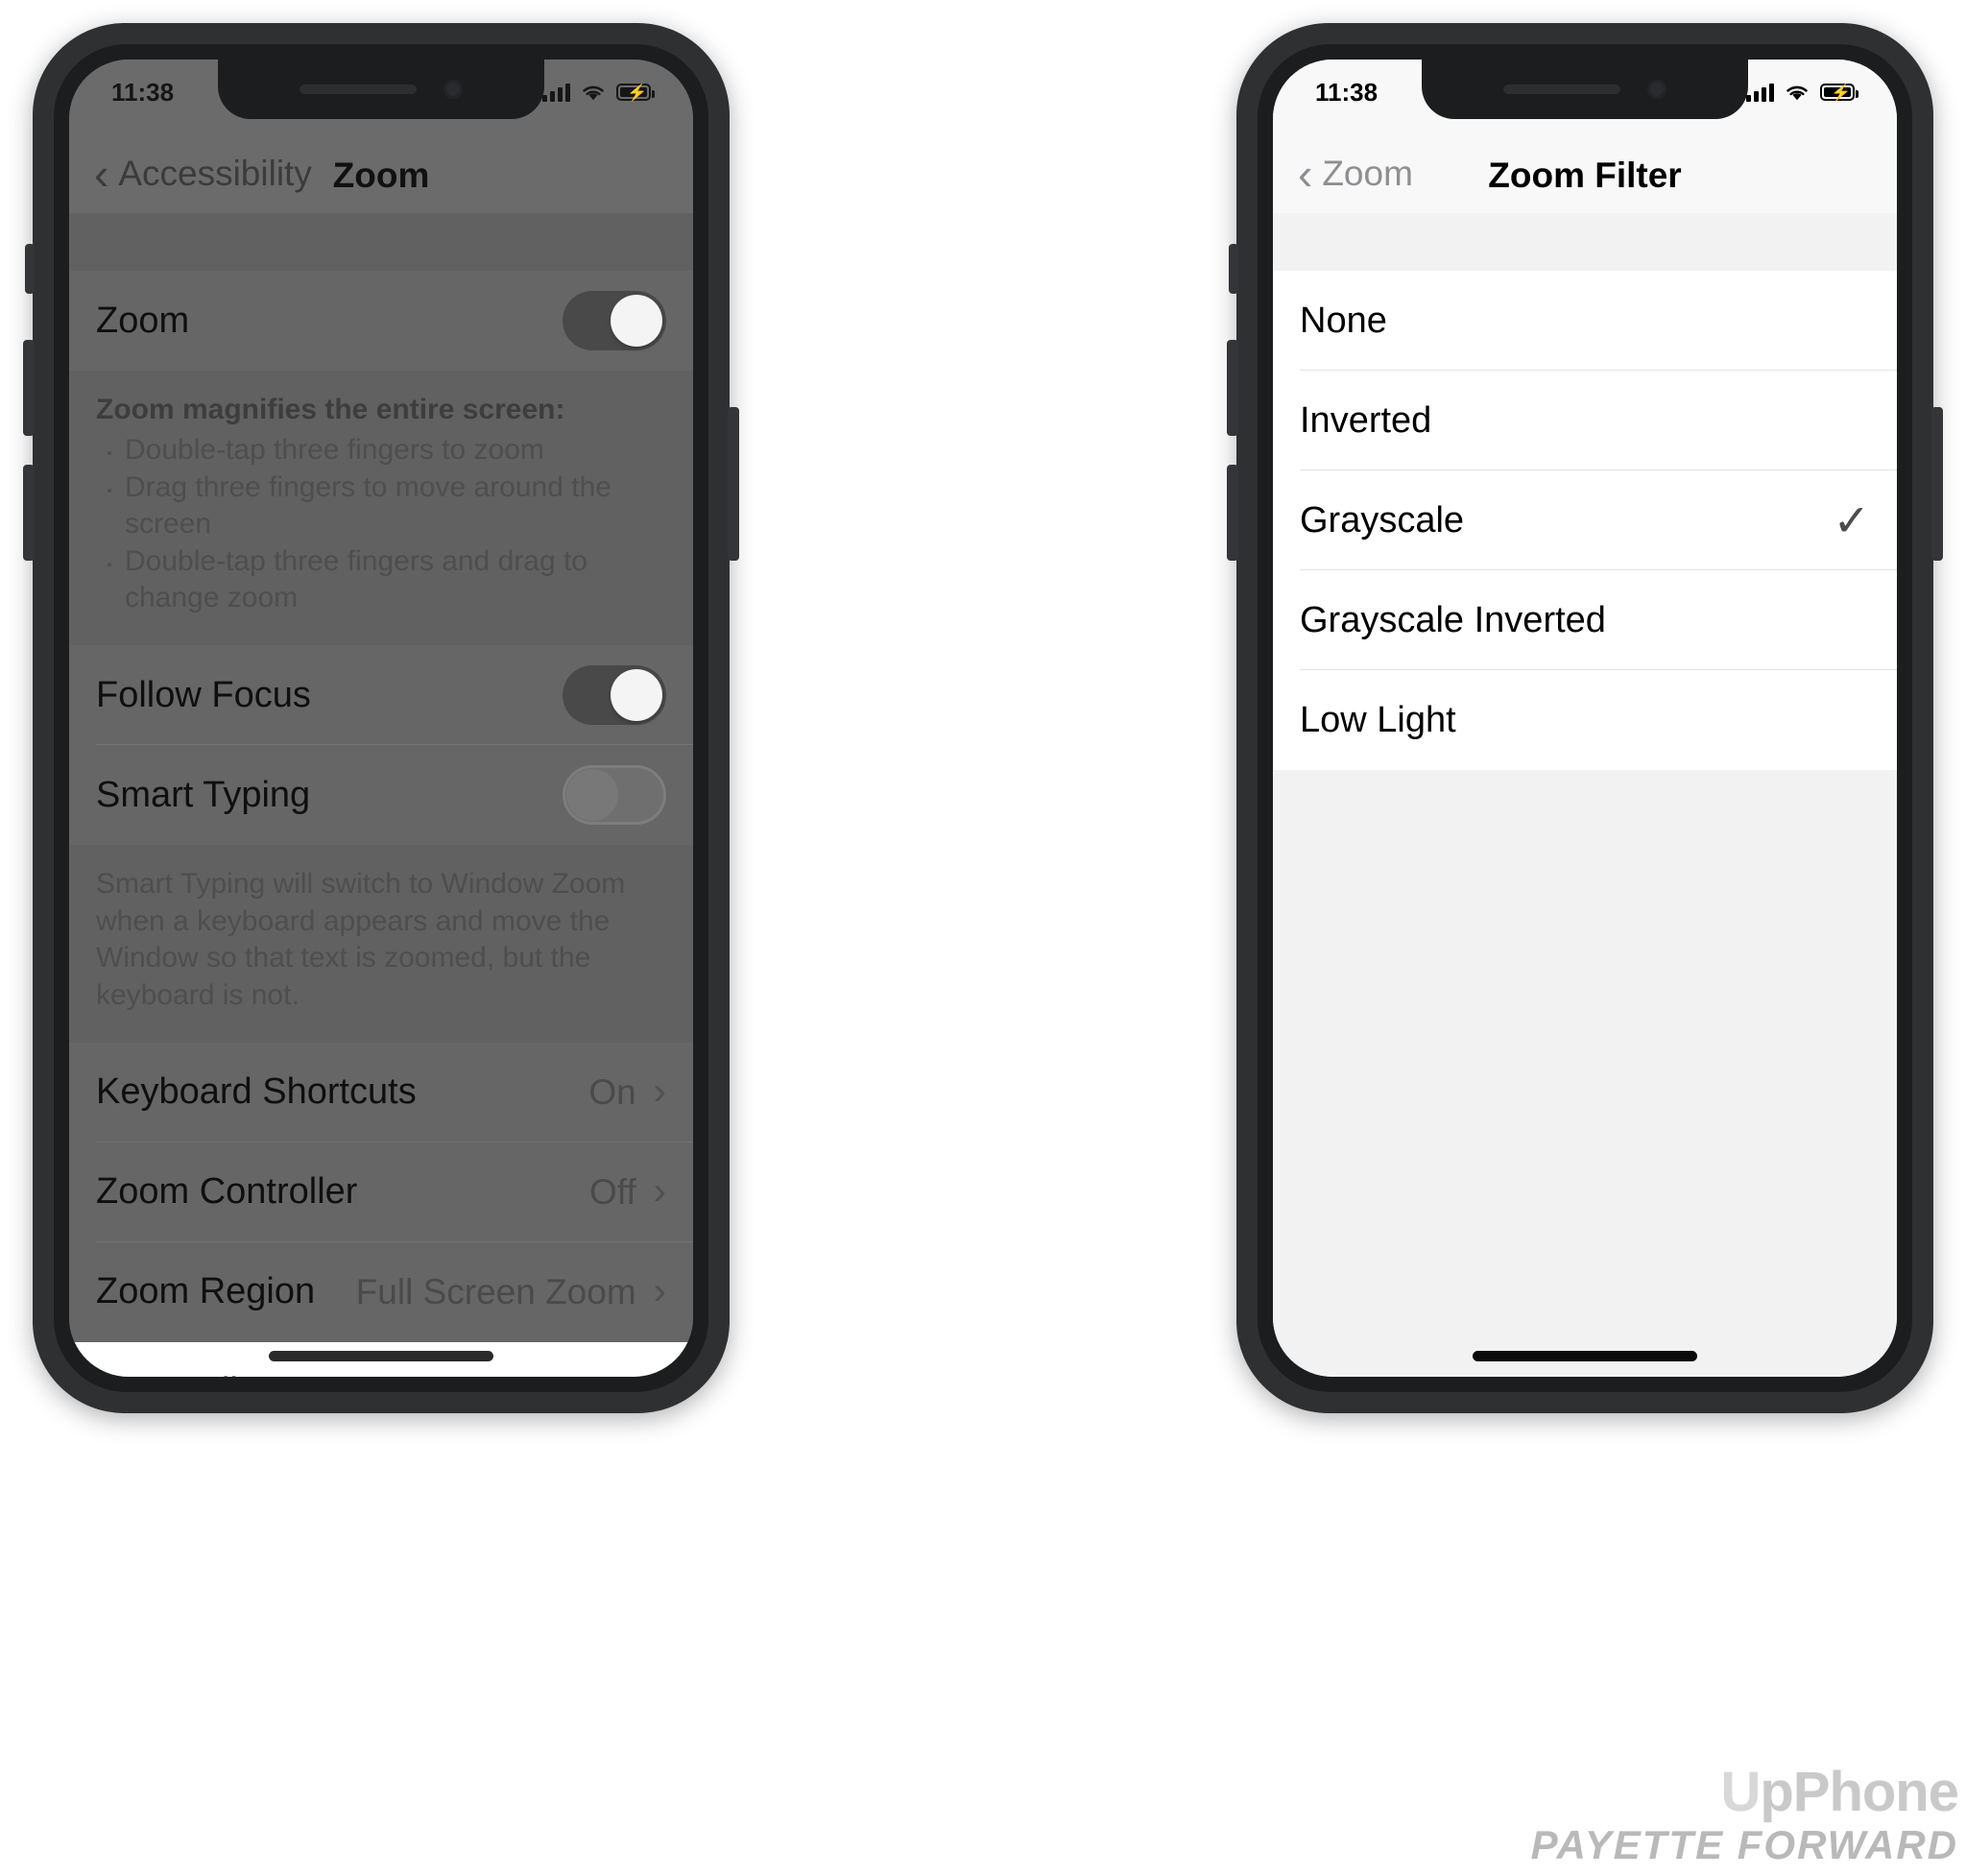  What do you see at coordinates (1382, 520) in the screenshot?
I see `option-label: Grayscale` at bounding box center [1382, 520].